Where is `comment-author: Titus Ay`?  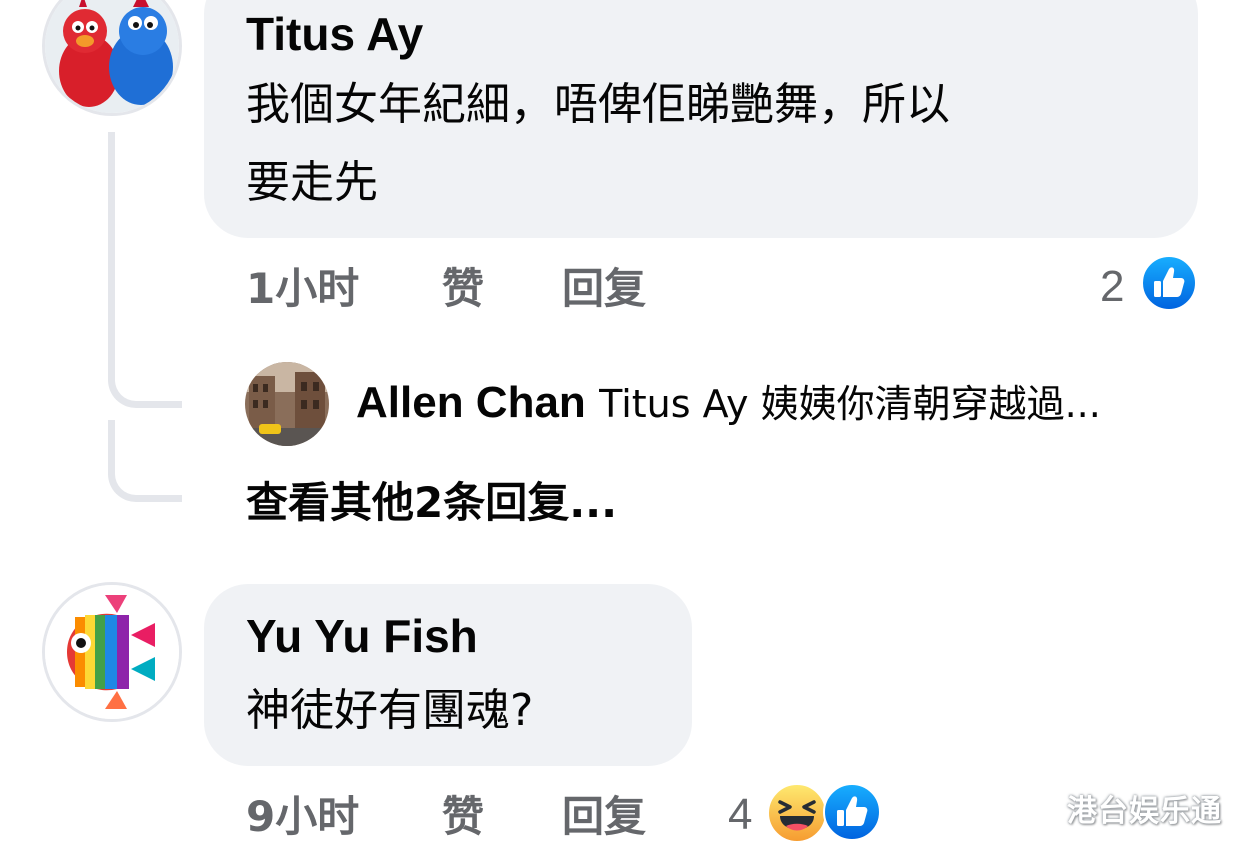
comment-author: Titus Ay is located at coordinates (334, 34).